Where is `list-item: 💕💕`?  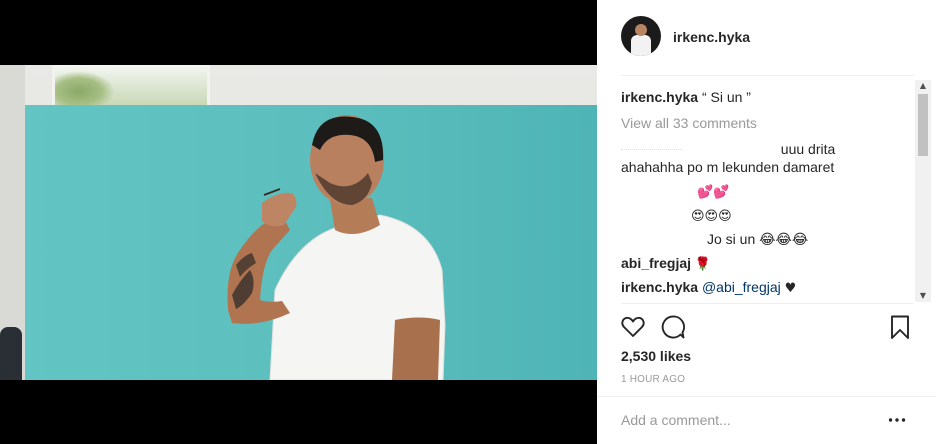
list-item: 💕💕 is located at coordinates (713, 192).